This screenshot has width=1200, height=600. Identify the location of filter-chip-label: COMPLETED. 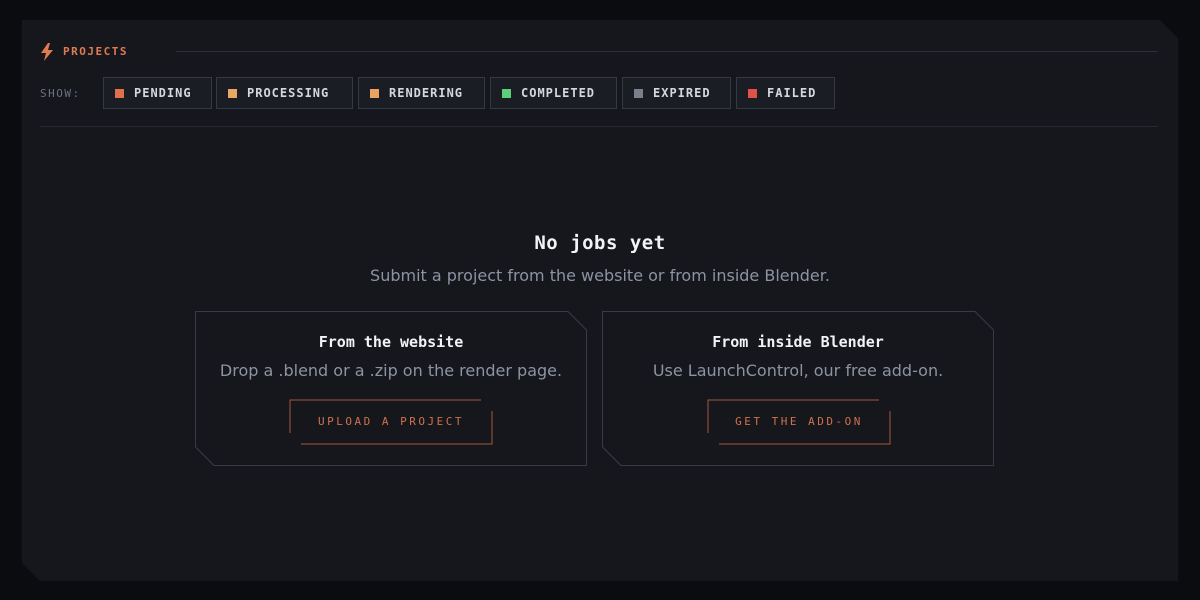
(558, 93).